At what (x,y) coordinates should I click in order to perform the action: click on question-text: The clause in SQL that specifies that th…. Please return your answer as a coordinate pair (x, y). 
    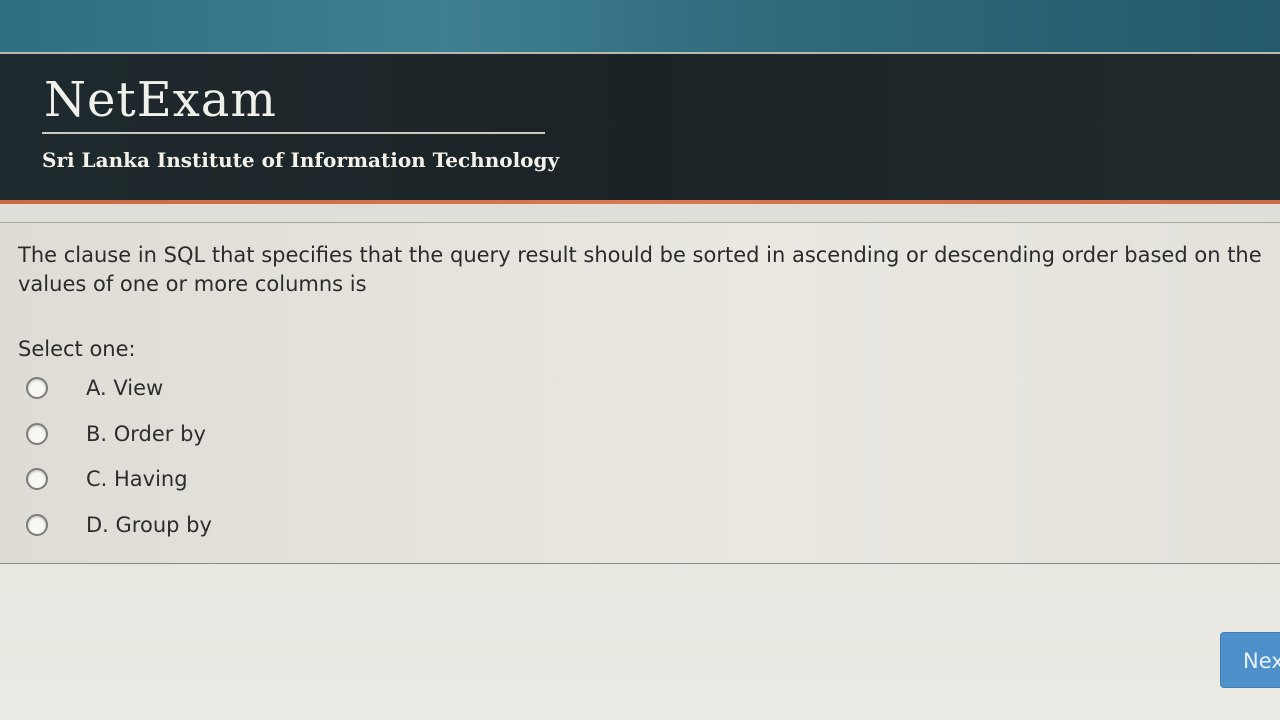
    Looking at the image, I should click on (640, 269).